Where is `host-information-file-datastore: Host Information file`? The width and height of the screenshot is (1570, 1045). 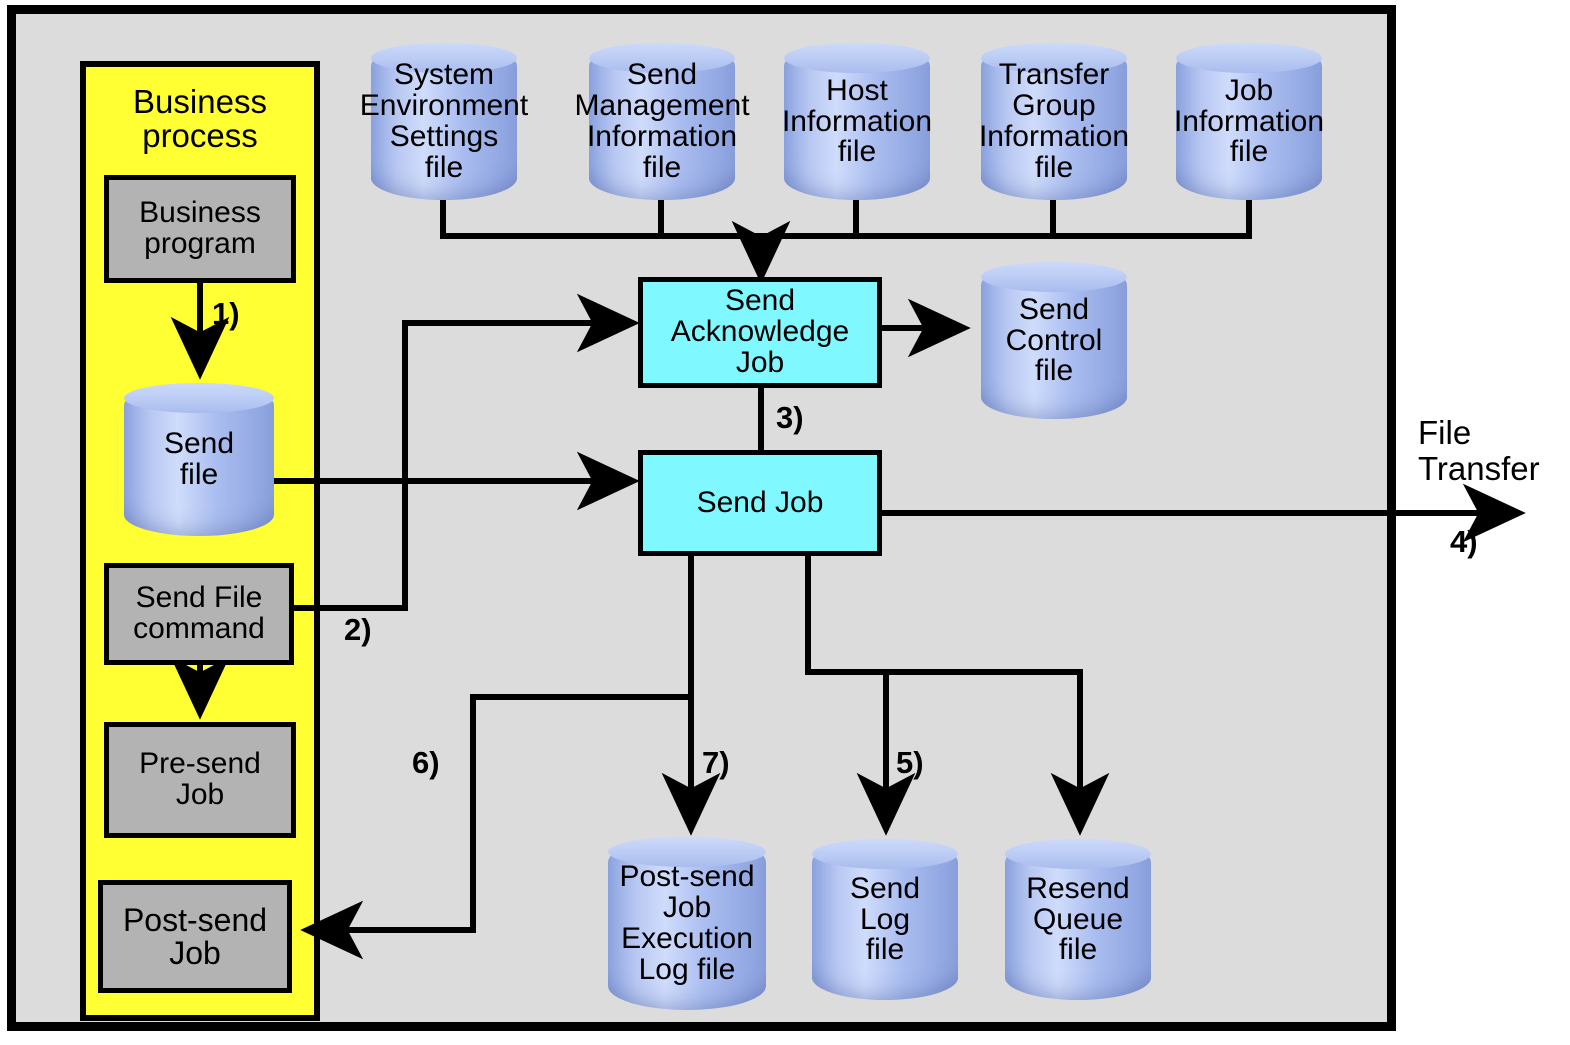 host-information-file-datastore: Host Information file is located at coordinates (857, 121).